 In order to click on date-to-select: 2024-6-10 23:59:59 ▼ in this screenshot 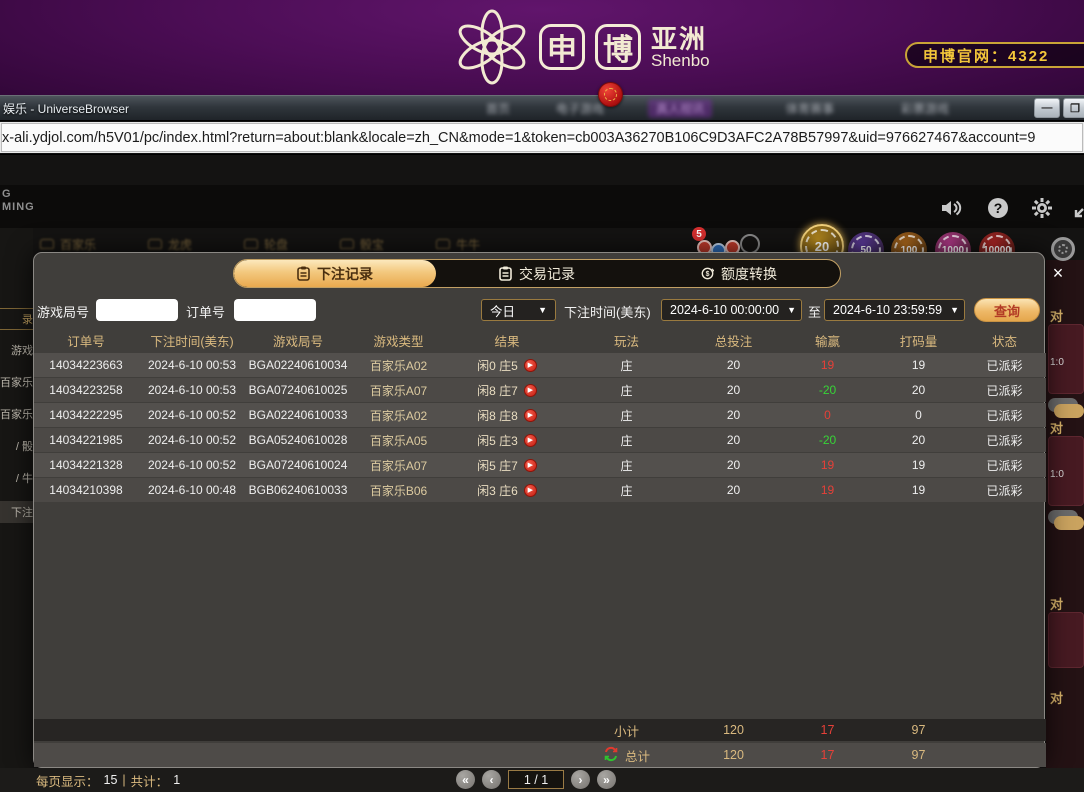, I will do `click(894, 310)`.